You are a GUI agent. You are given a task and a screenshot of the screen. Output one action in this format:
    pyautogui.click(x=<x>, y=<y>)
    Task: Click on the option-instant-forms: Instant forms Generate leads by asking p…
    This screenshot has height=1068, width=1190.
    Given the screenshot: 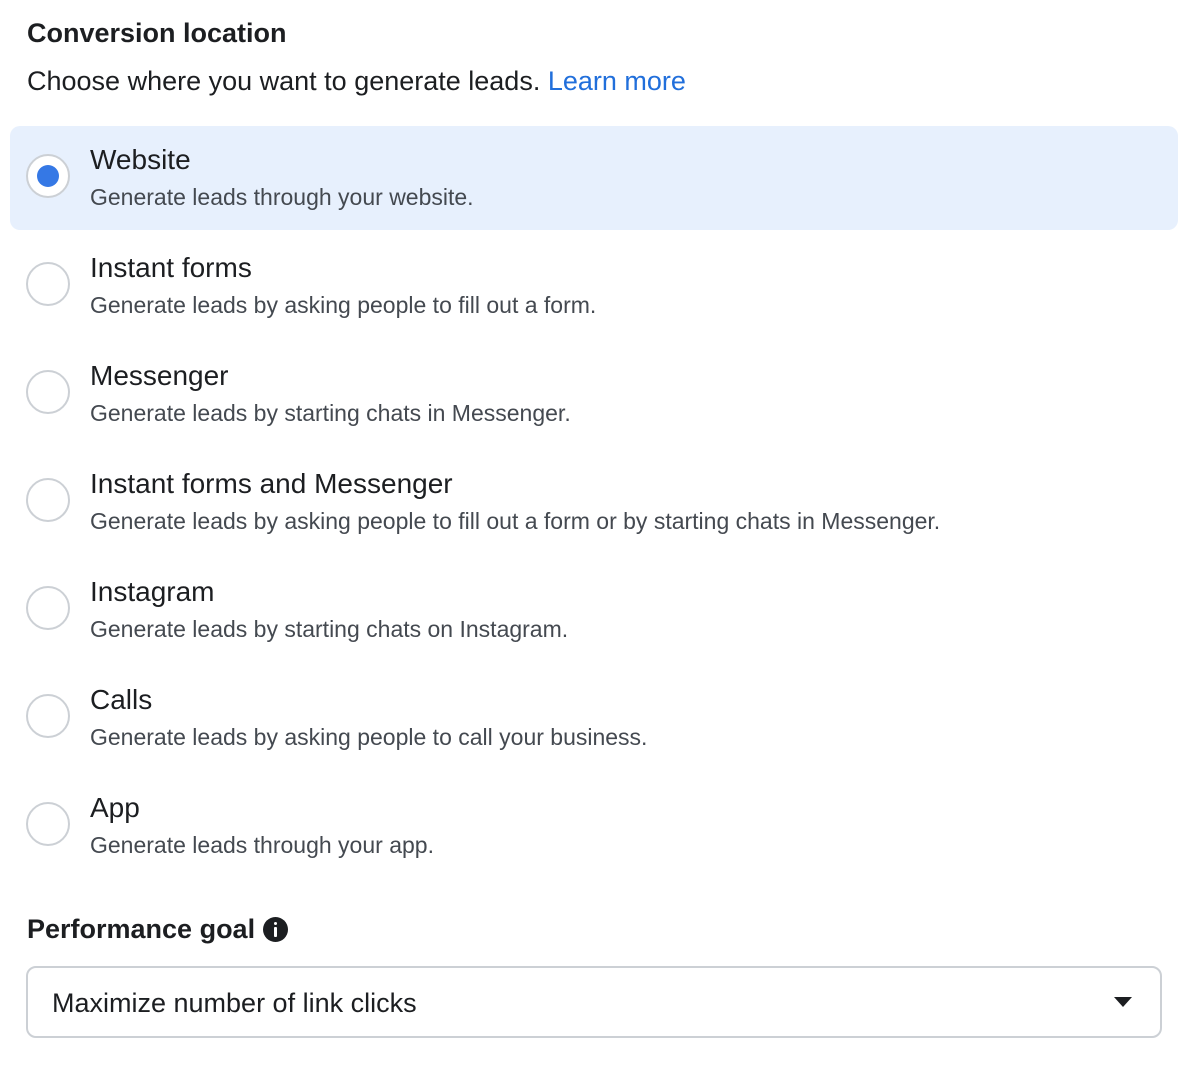 What is the action you would take?
    pyautogui.click(x=594, y=286)
    